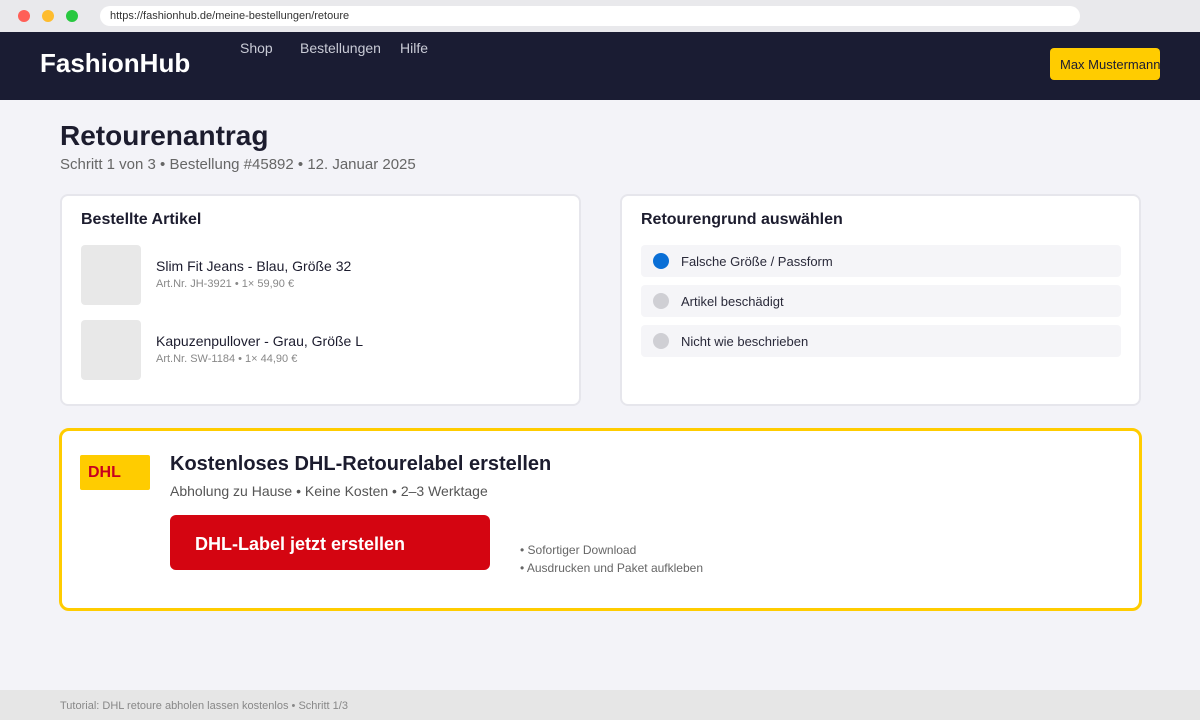  What do you see at coordinates (745, 341) in the screenshot?
I see `reason-label: Nicht wie beschrieben` at bounding box center [745, 341].